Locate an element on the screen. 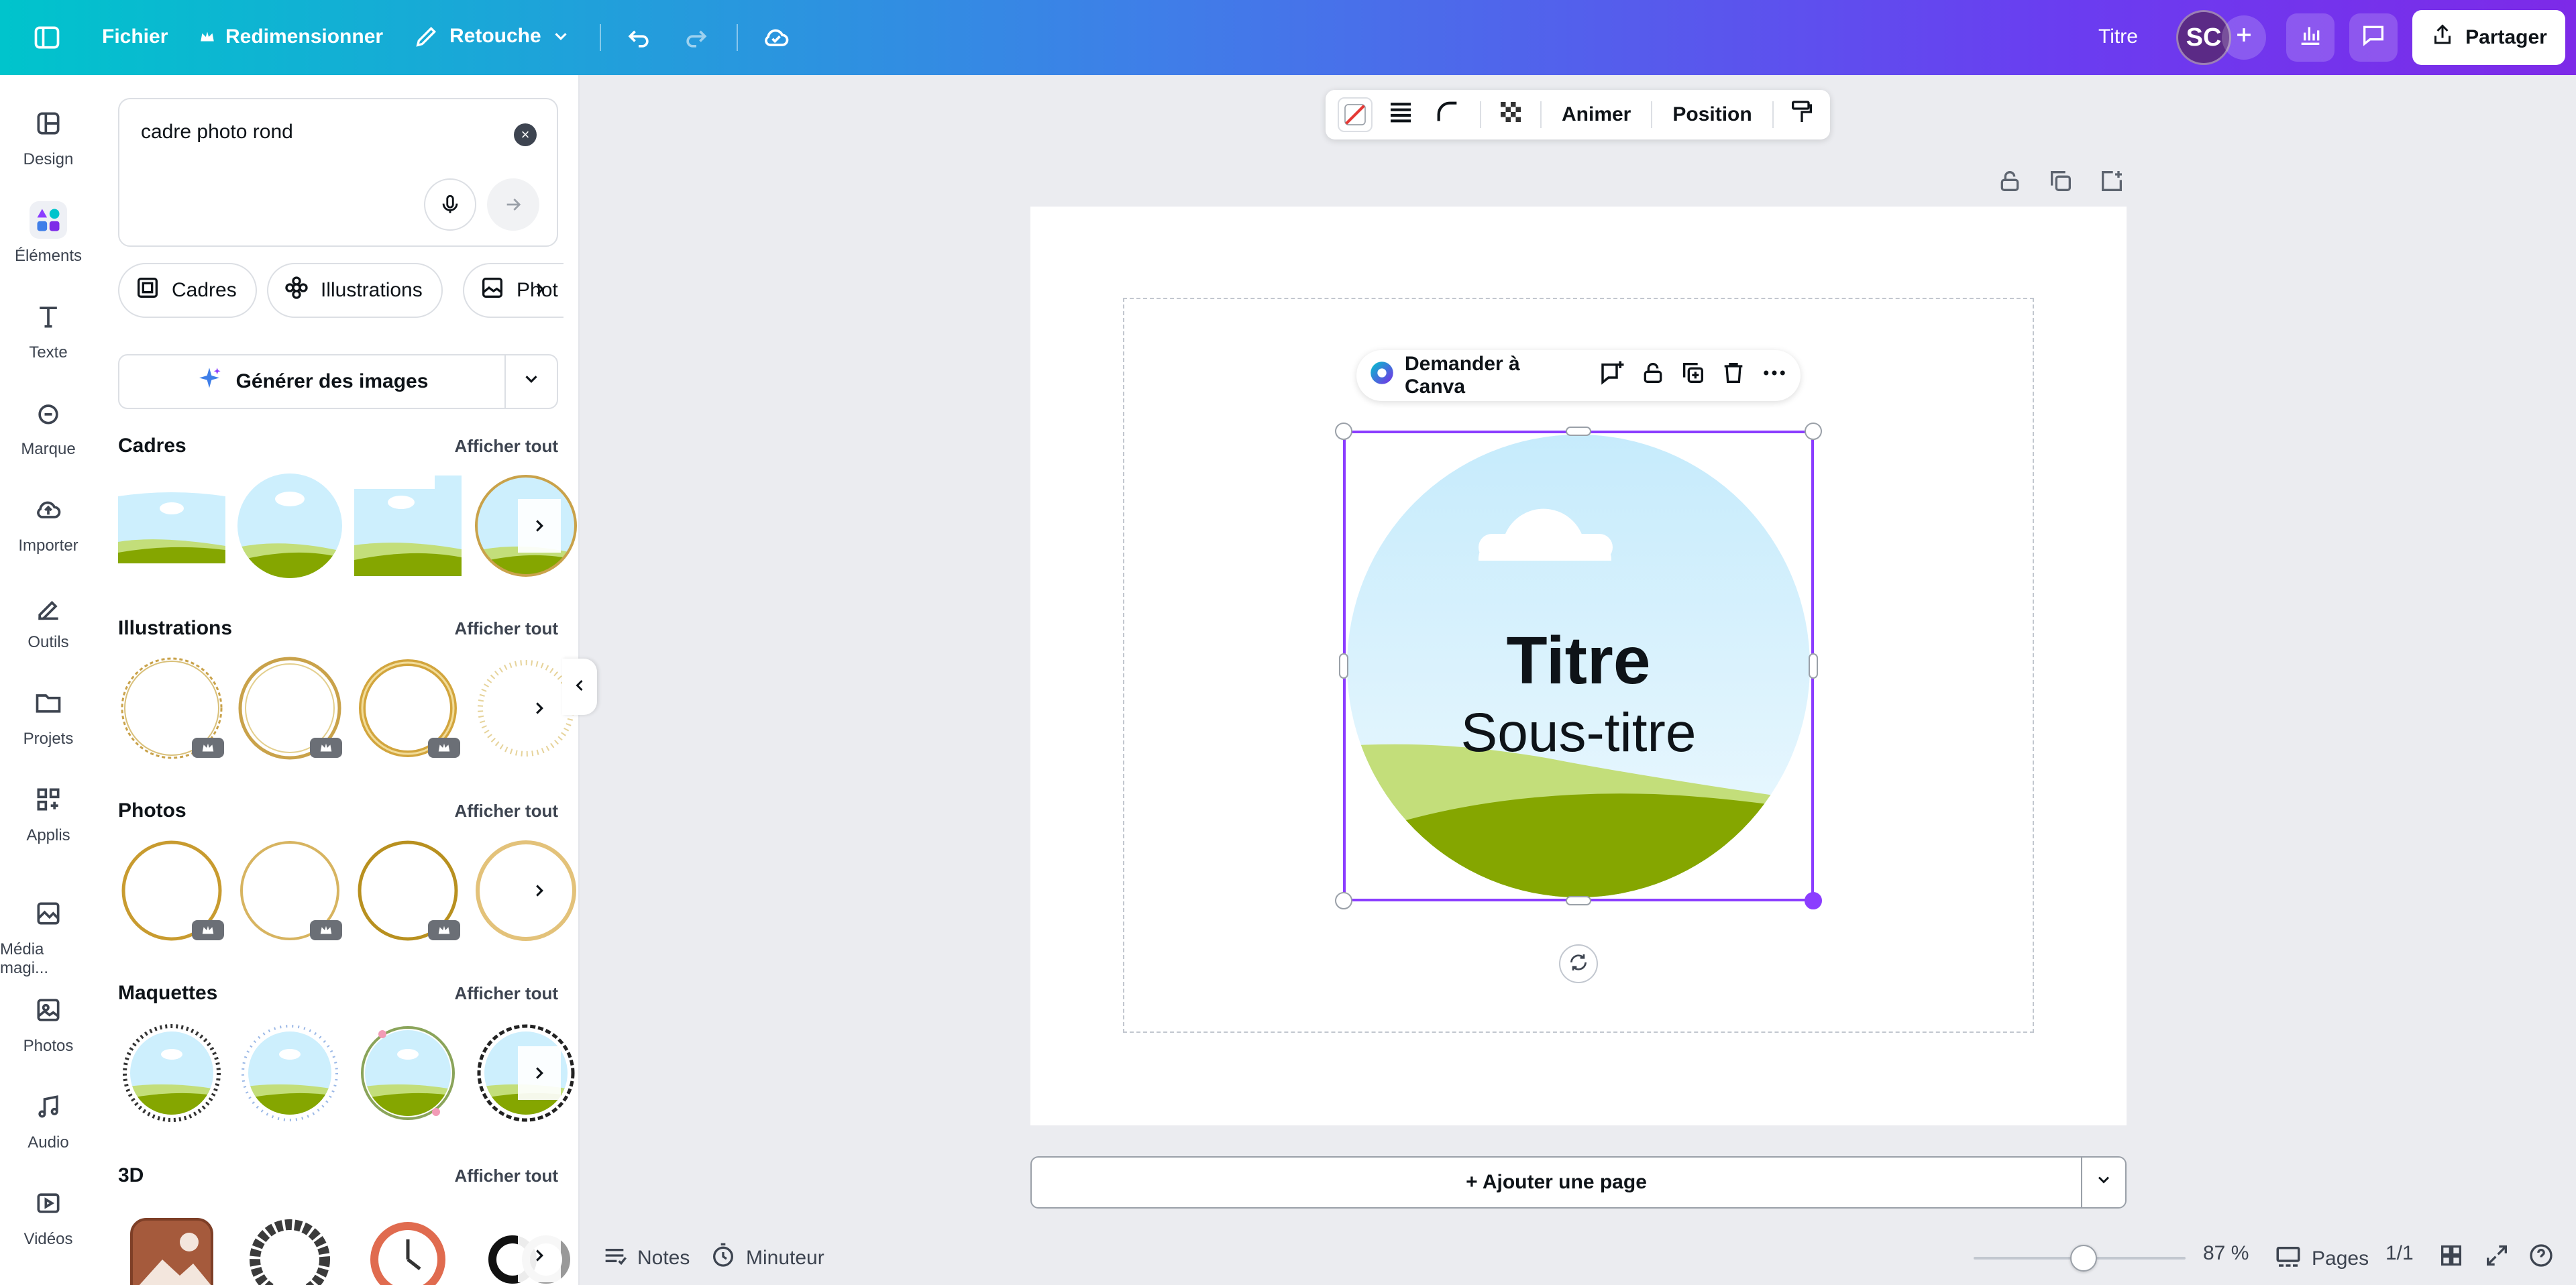 The height and width of the screenshot is (1285, 2576). chips-scroll-right-icon is located at coordinates (540, 290).